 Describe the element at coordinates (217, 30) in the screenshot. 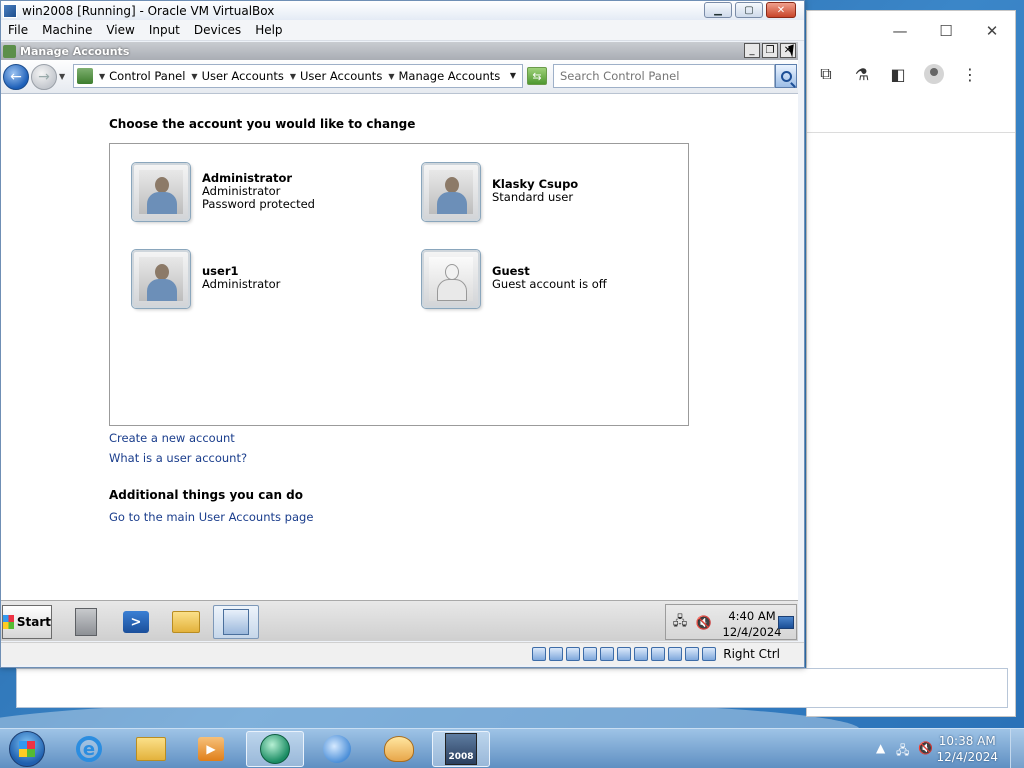

I see `menu-devices: Devices` at that location.